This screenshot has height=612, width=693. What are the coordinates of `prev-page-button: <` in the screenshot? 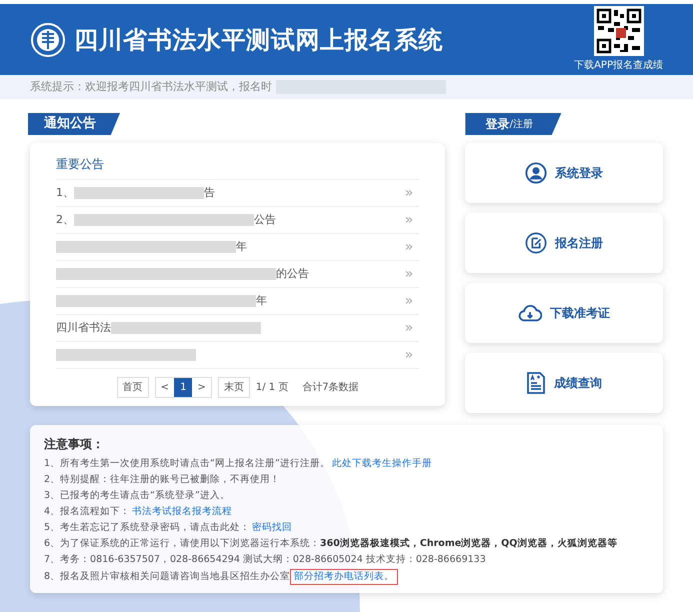 It's located at (165, 387).